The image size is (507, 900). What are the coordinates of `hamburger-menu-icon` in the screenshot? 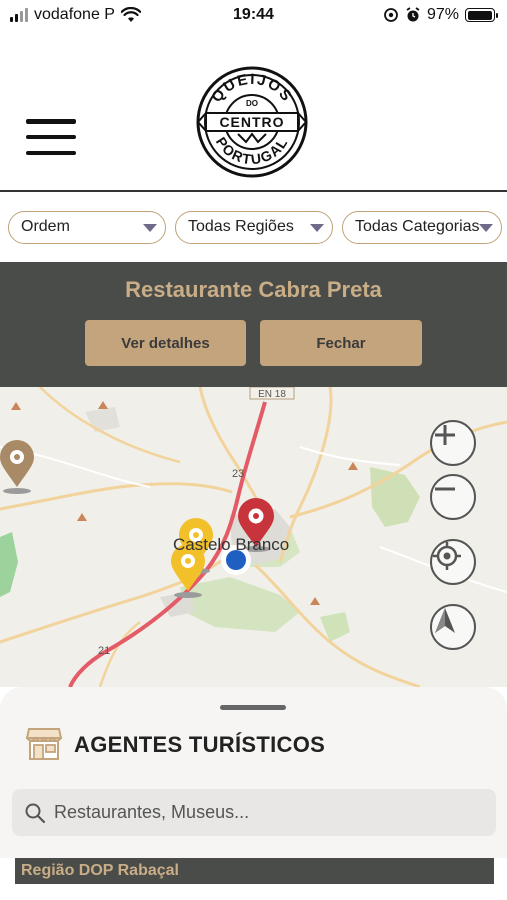 It's located at (51, 137).